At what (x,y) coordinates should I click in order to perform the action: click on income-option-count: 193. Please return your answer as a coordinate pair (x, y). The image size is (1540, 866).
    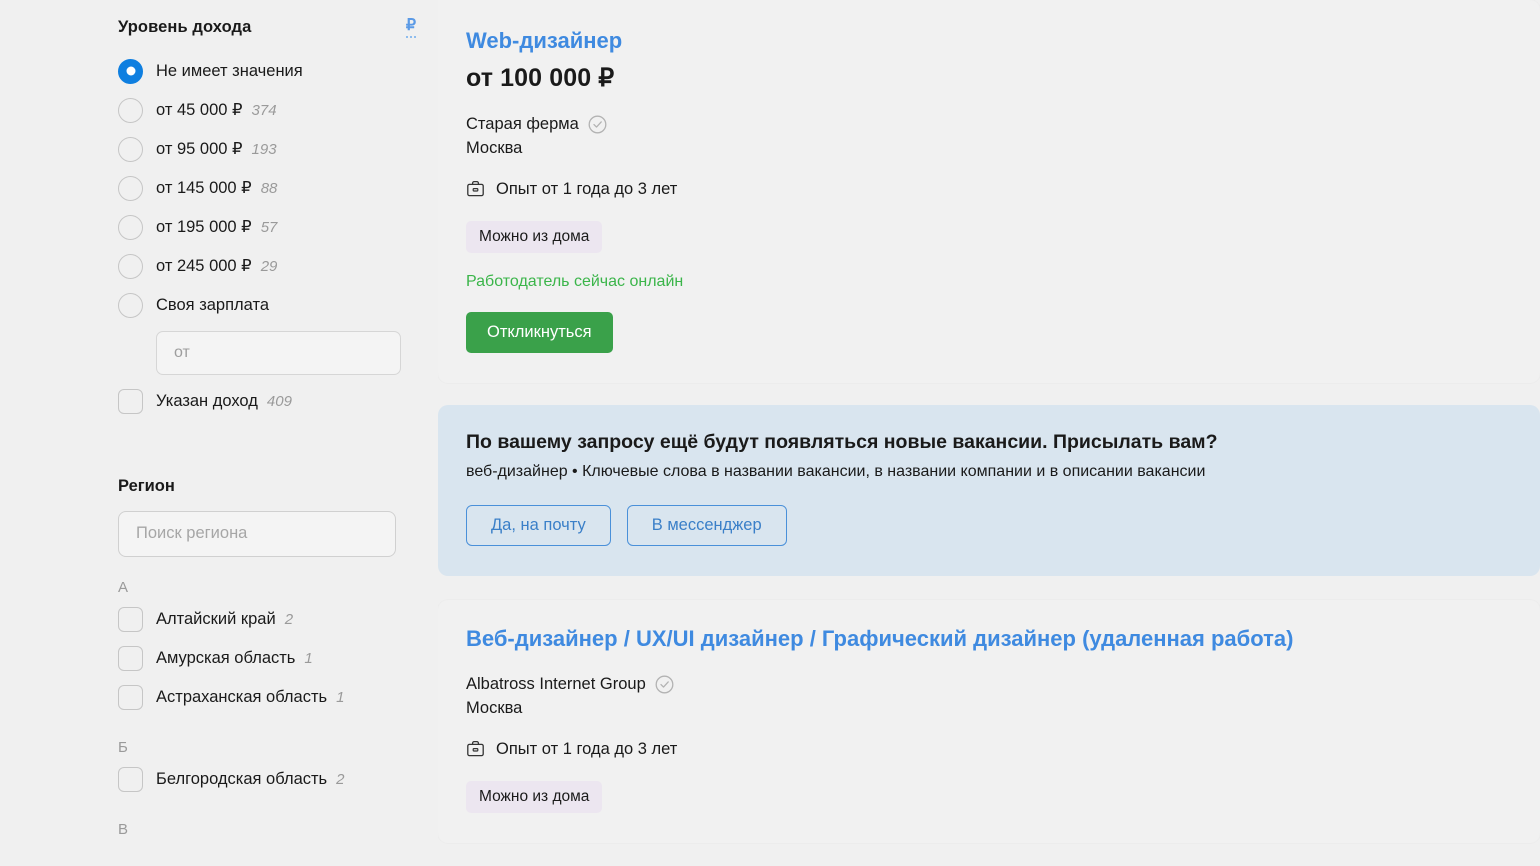
    Looking at the image, I should click on (264, 149).